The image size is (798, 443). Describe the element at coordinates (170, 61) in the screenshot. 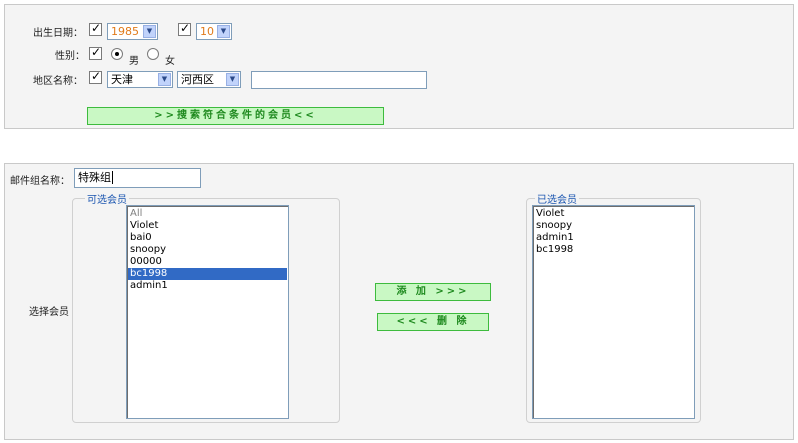

I see `gender-female-label: 女` at that location.